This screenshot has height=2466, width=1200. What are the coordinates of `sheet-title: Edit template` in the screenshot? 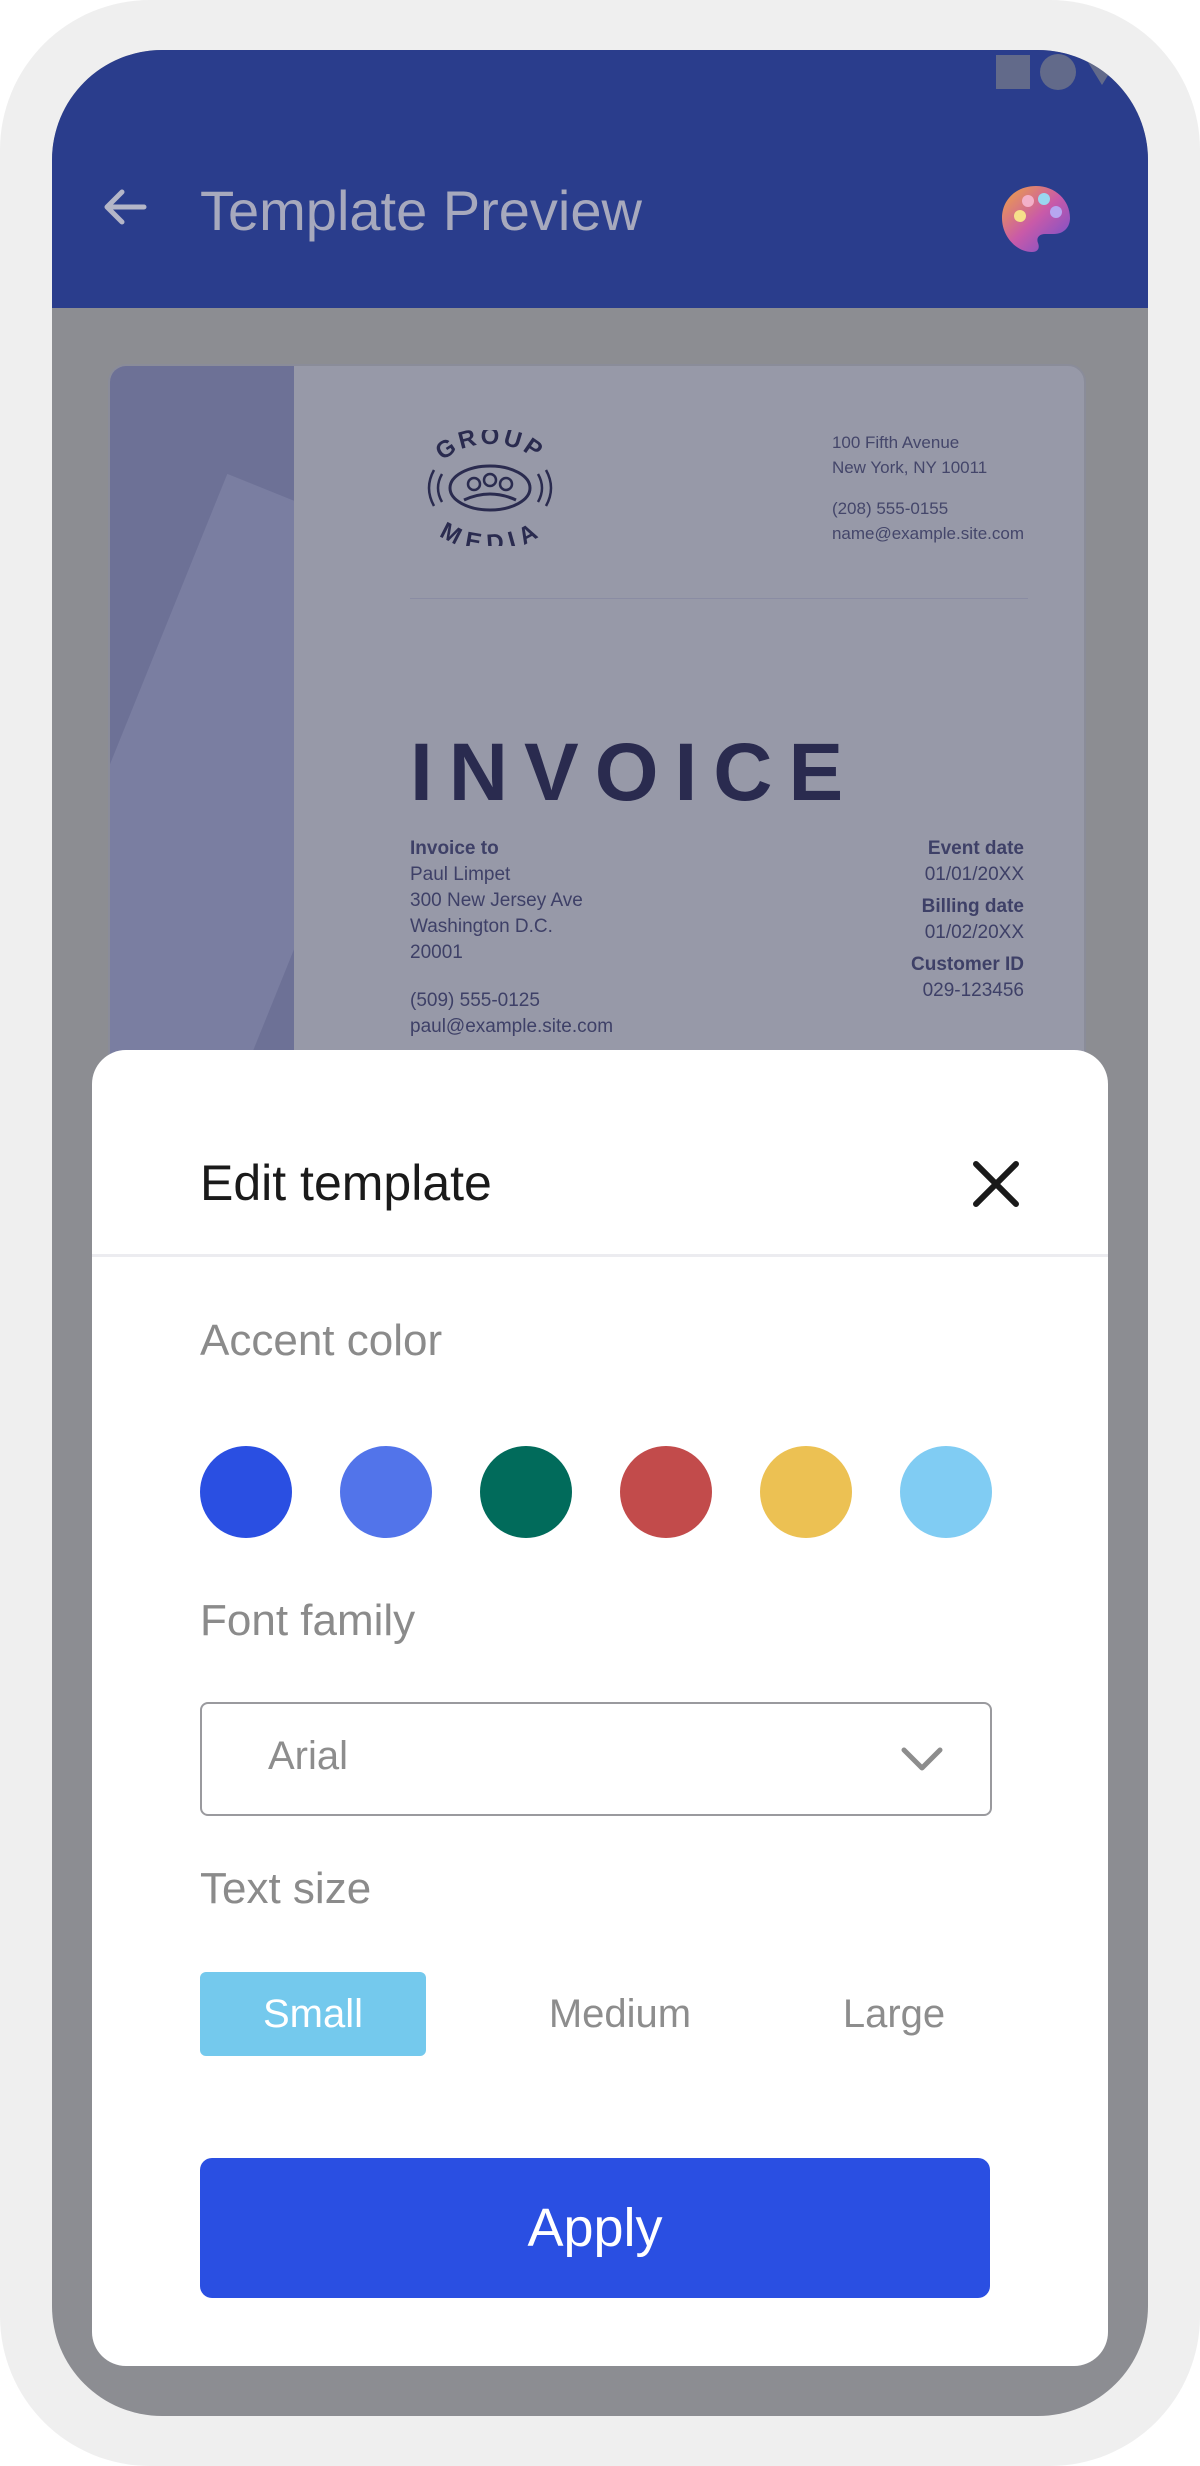 It's located at (346, 1183).